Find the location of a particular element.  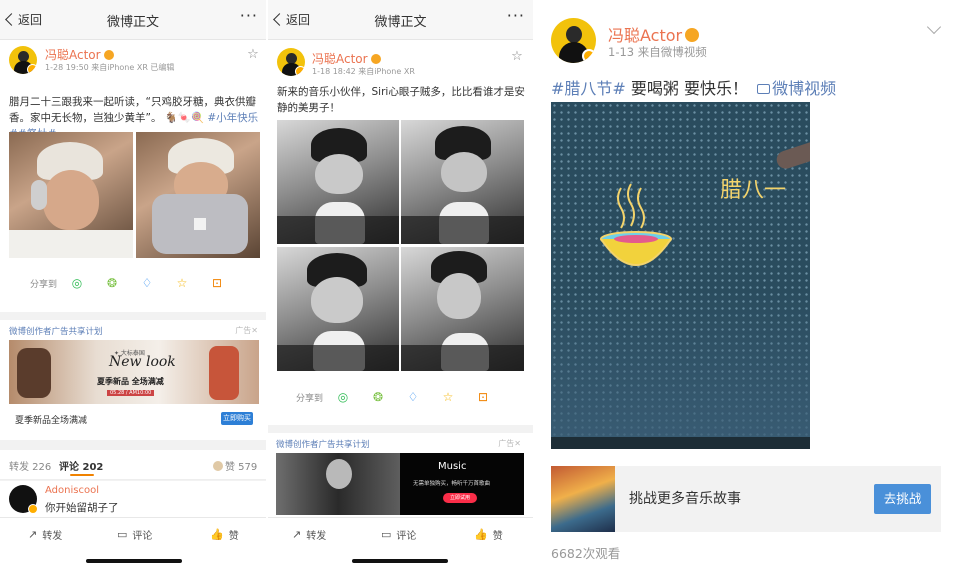

challenge-text: 挑战更多音乐故事 is located at coordinates (685, 499).